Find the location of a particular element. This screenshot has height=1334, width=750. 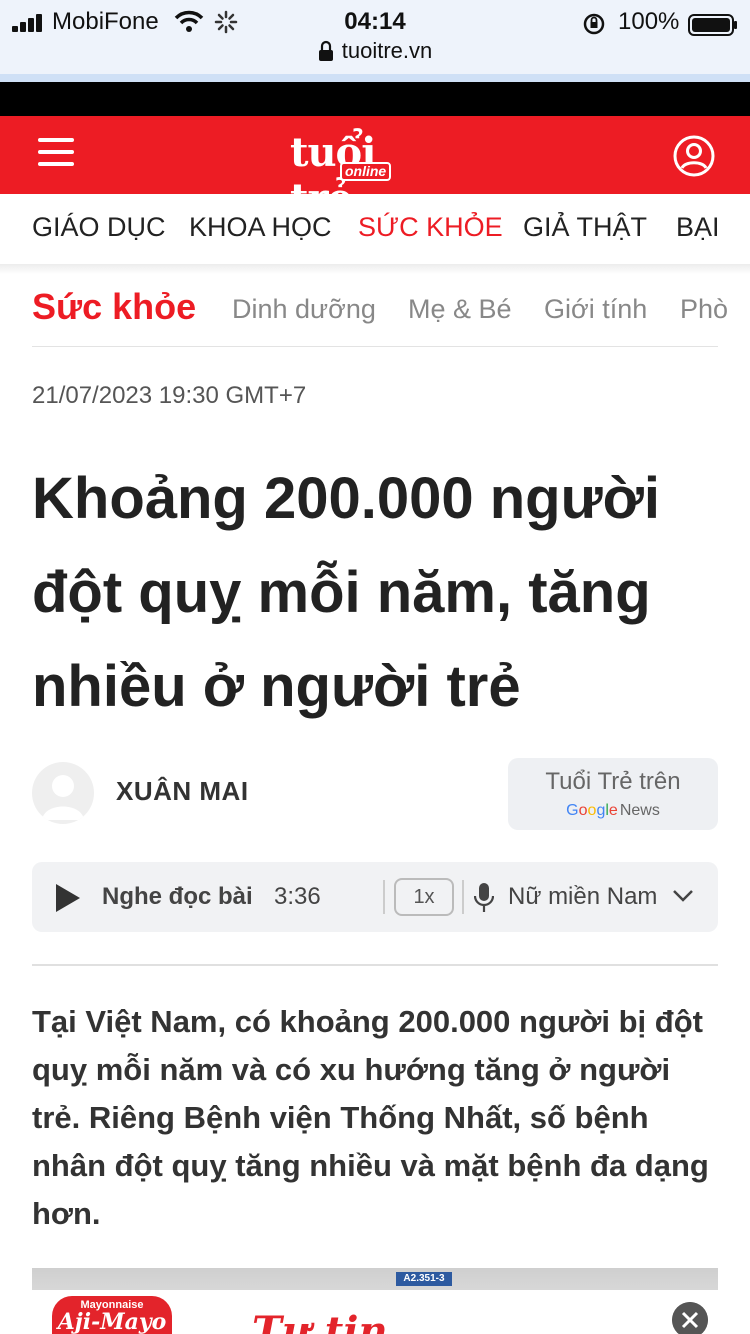

chevron-down-icon is located at coordinates (683, 896).